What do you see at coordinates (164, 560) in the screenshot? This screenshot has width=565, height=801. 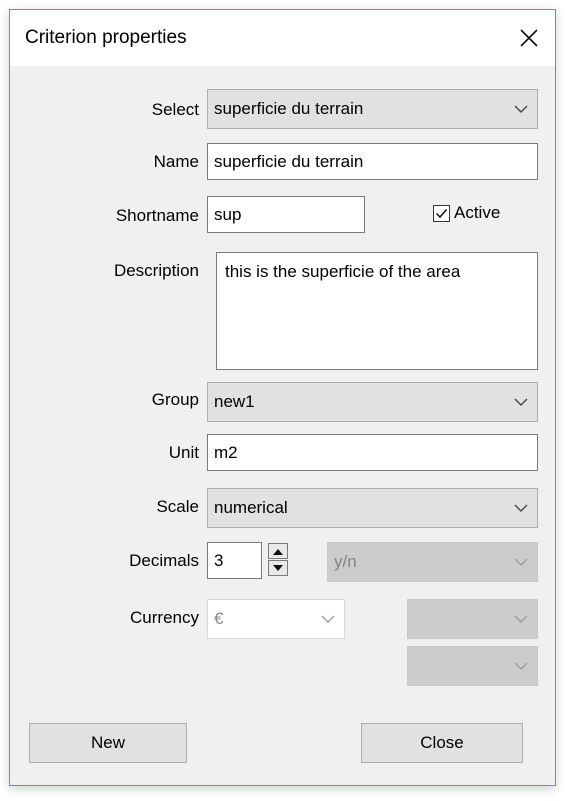 I see `decimals-label: Decimals` at bounding box center [164, 560].